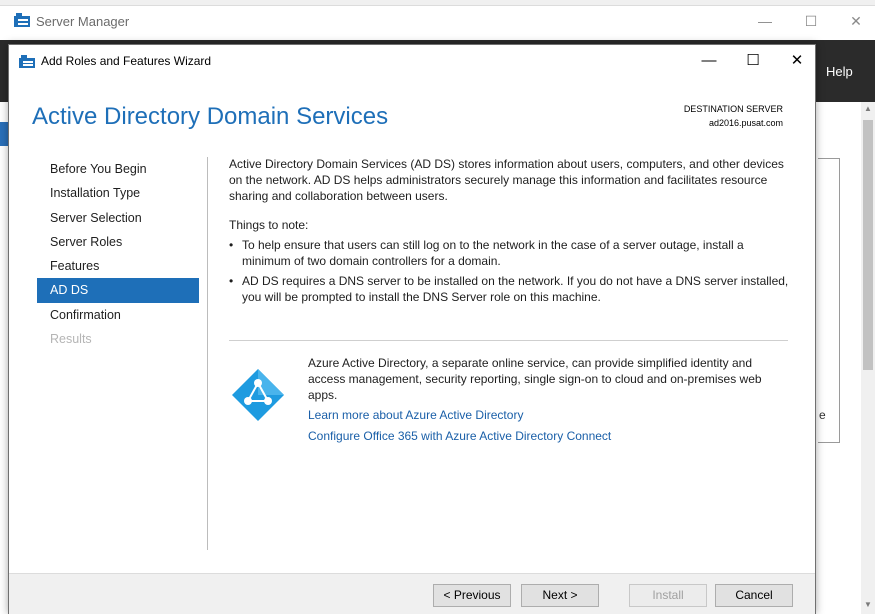 This screenshot has width=875, height=614. What do you see at coordinates (118, 169) in the screenshot?
I see `nav-item-before-you-begin: Before You Begin` at bounding box center [118, 169].